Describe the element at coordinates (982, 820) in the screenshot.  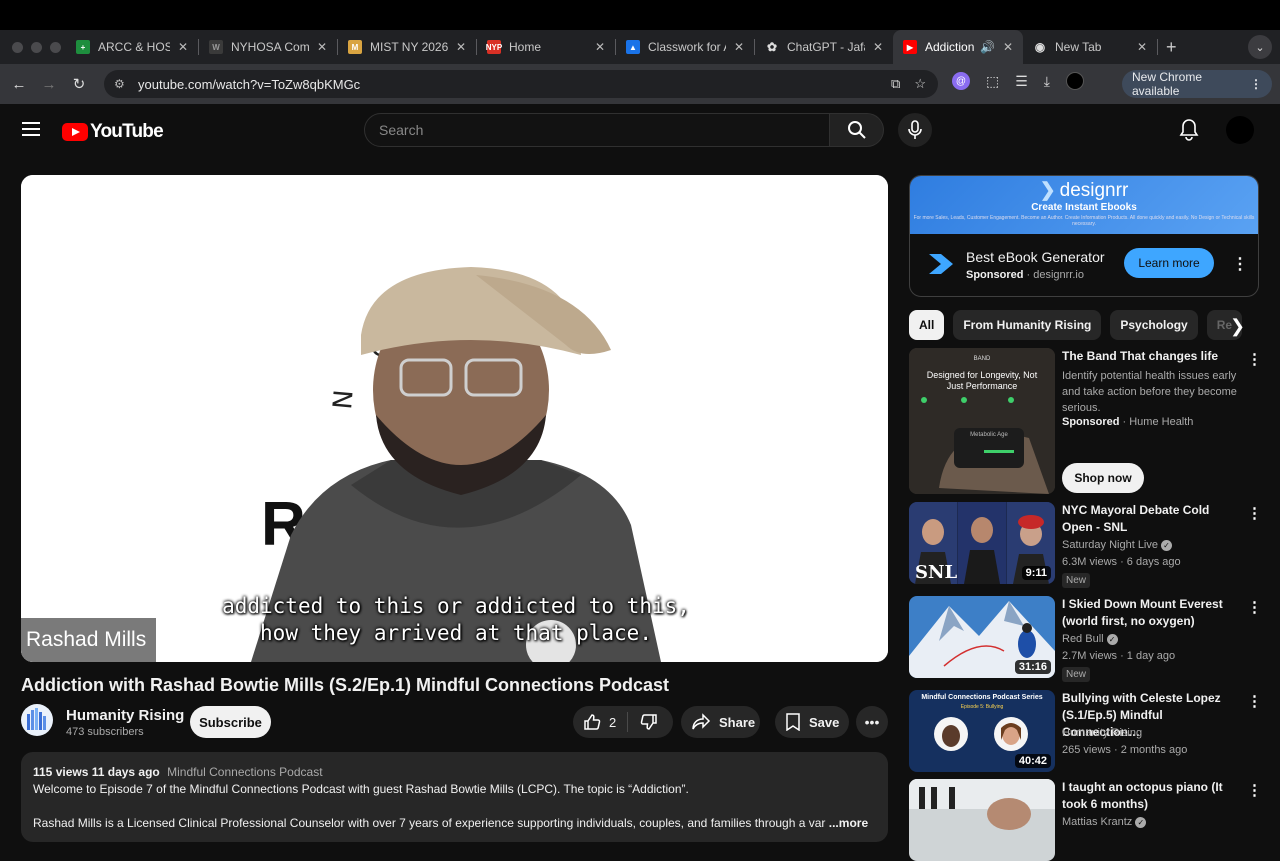
I see `video-thumbnail` at that location.